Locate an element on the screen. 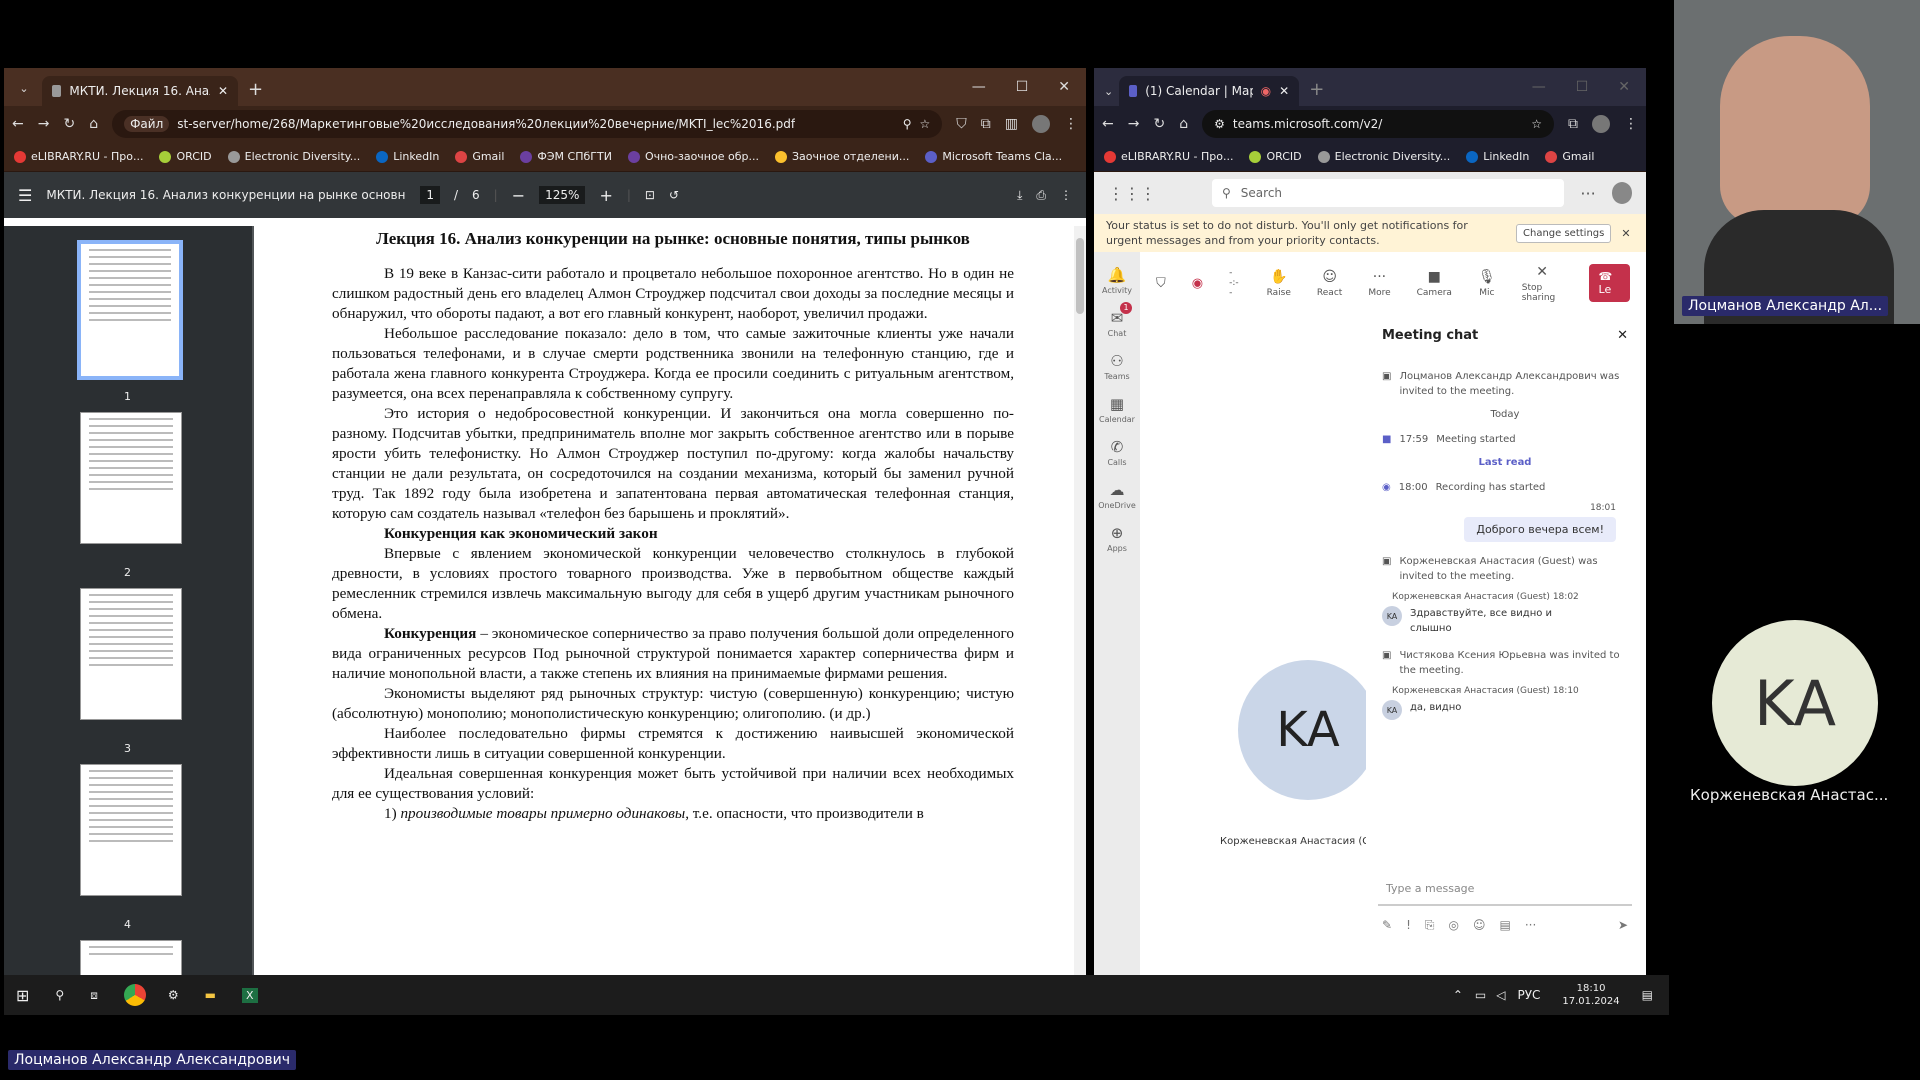 The height and width of the screenshot is (1080, 1920). rail-teams: ⚇ Teams is located at coordinates (1117, 366).